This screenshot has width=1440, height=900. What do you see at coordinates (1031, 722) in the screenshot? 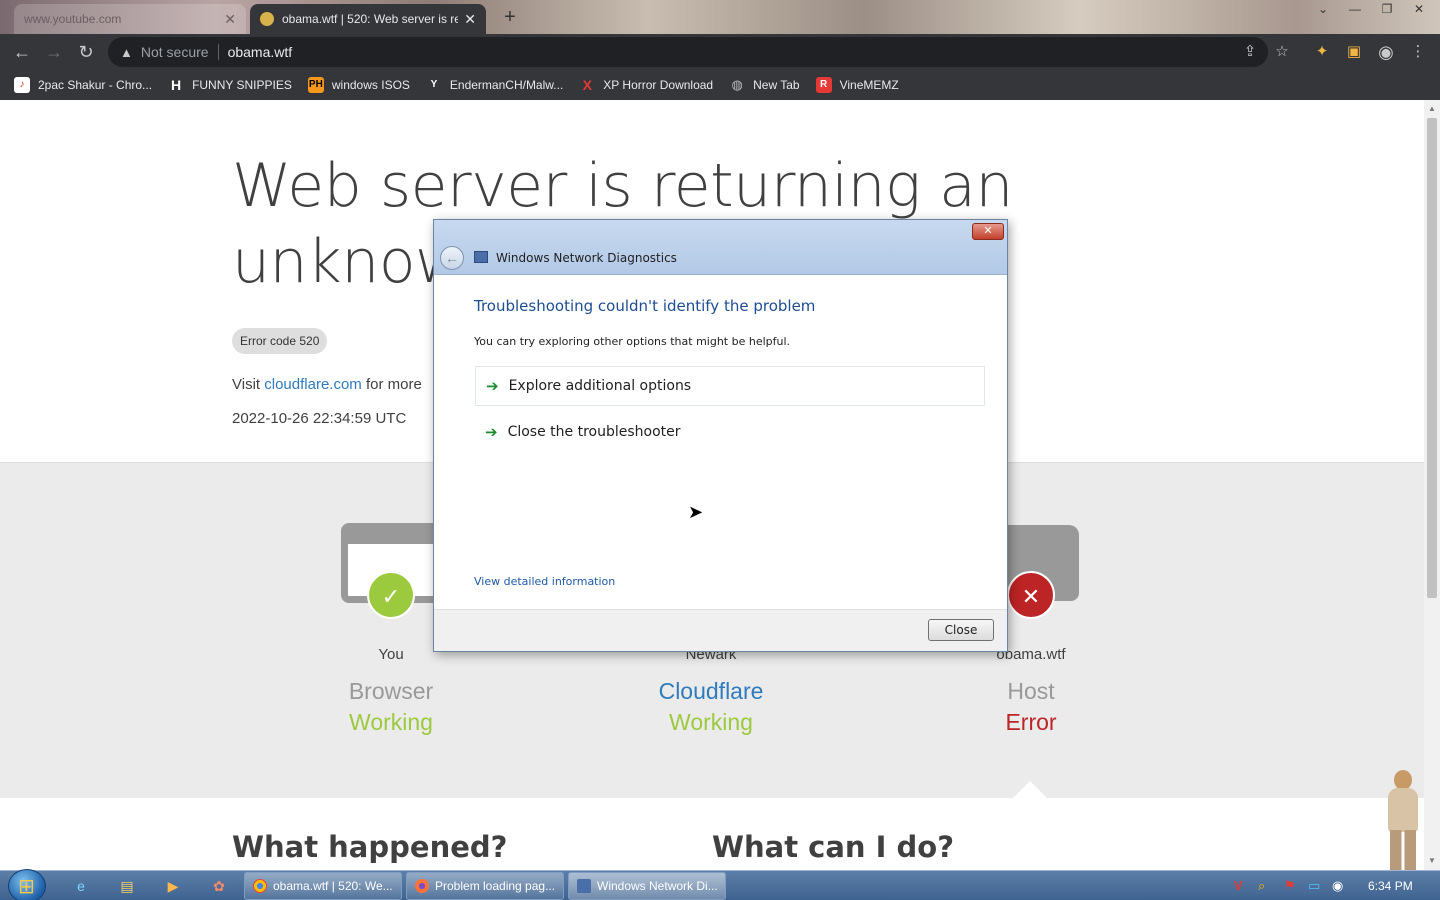
I see `diag-state: Error` at bounding box center [1031, 722].